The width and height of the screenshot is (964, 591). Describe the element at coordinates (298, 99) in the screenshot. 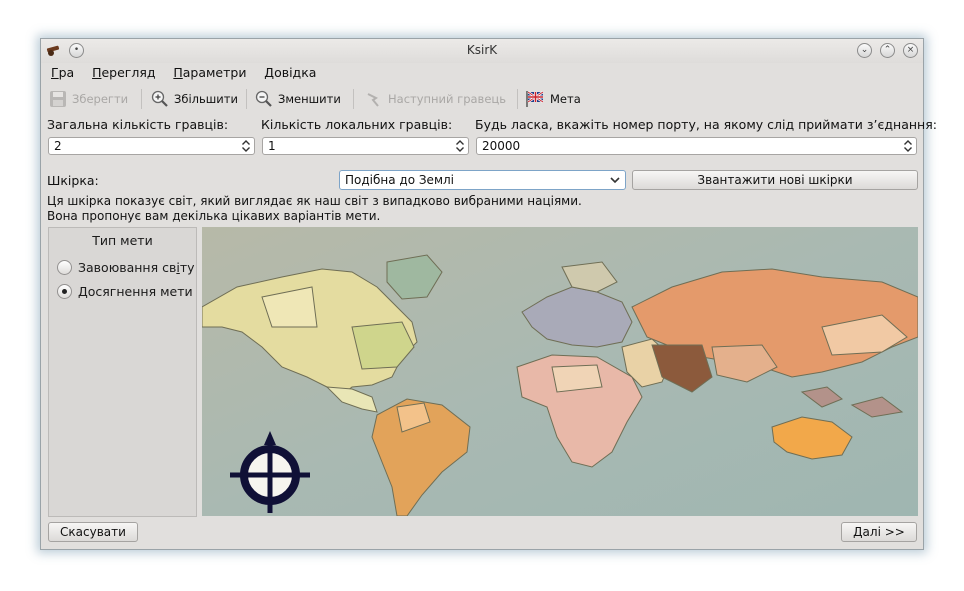

I see `zoom-out-button: Зменшити` at that location.